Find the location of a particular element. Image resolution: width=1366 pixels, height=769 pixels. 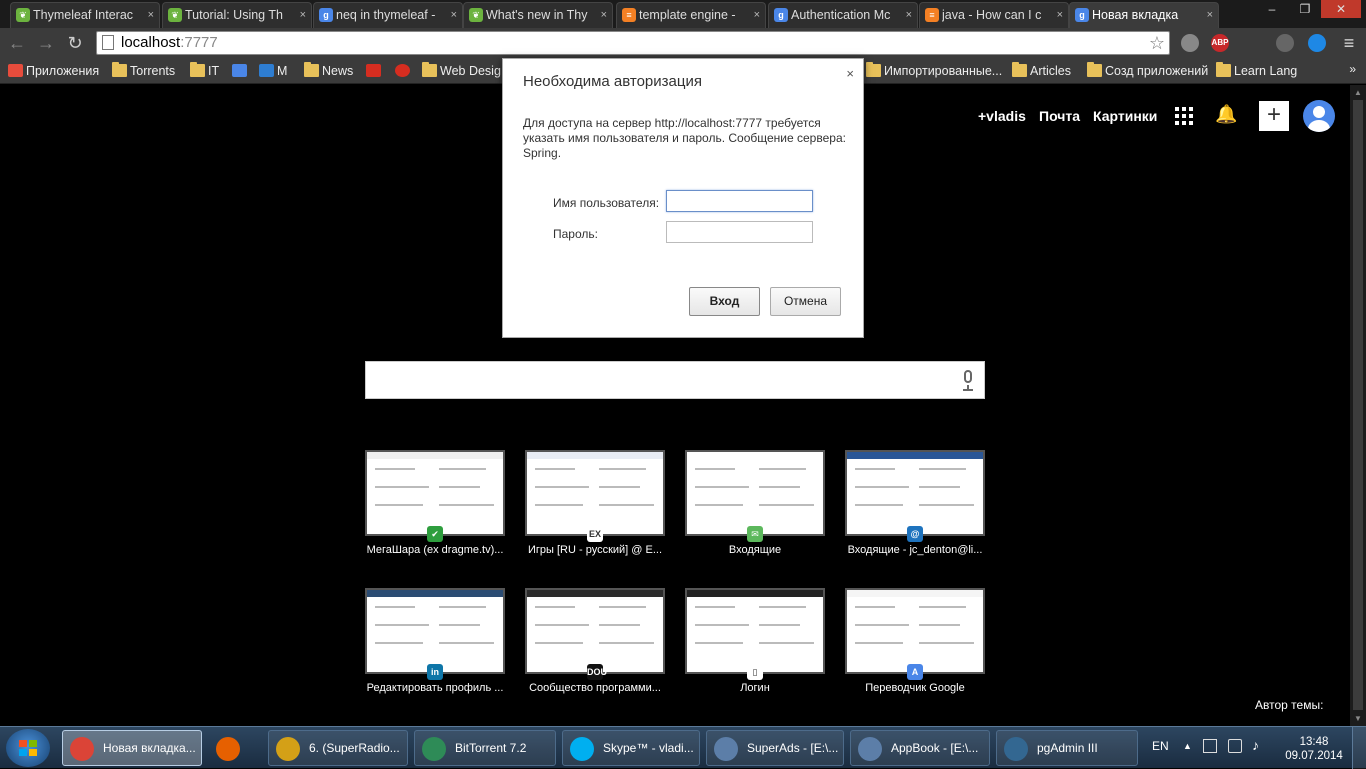

tools-extension-icon is located at coordinates (1285, 43).